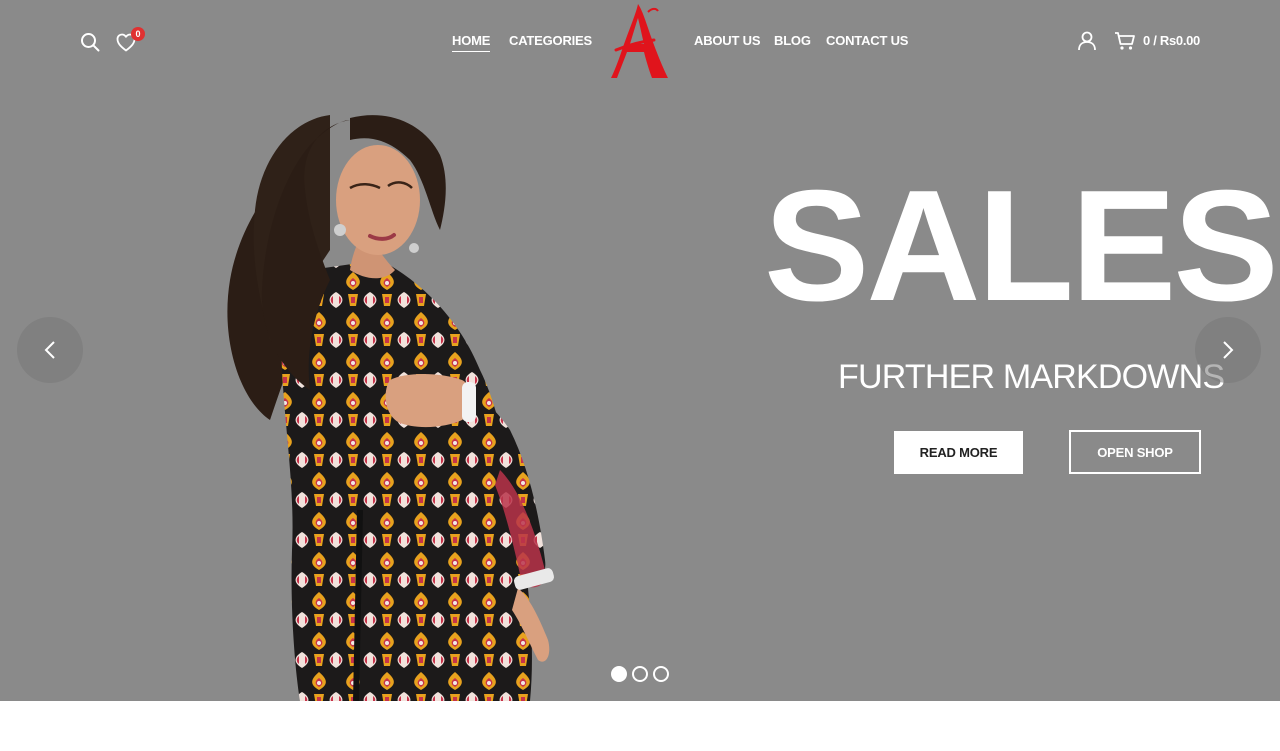 This screenshot has height=751, width=1280. Describe the element at coordinates (867, 41) in the screenshot. I see `nav-contact-us: CONTACT US` at that location.